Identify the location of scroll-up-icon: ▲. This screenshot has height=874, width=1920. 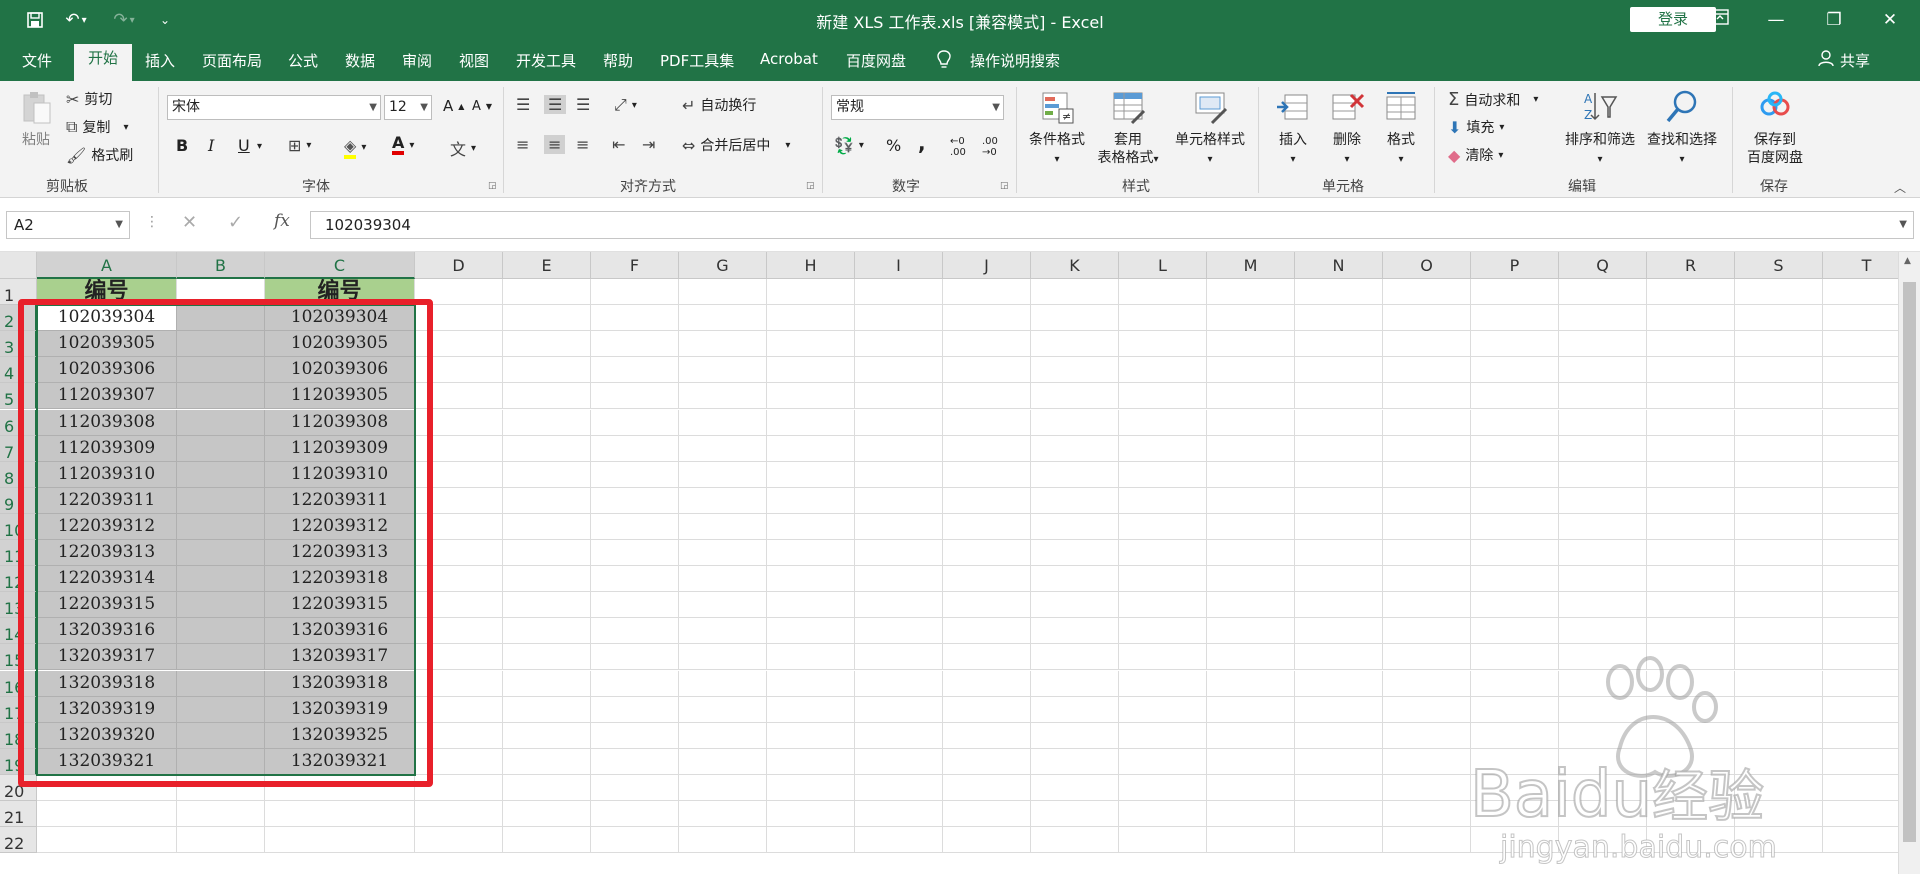
(1907, 261).